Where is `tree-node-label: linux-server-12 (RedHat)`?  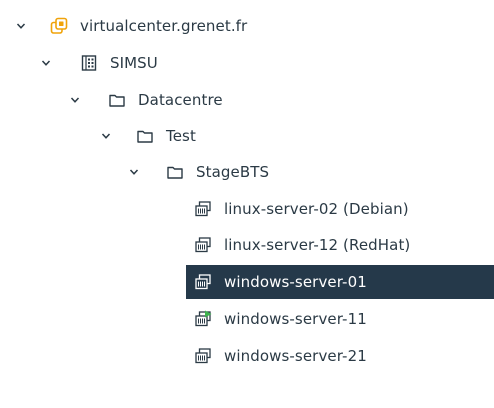
tree-node-label: linux-server-12 (RedHat) is located at coordinates (317, 245).